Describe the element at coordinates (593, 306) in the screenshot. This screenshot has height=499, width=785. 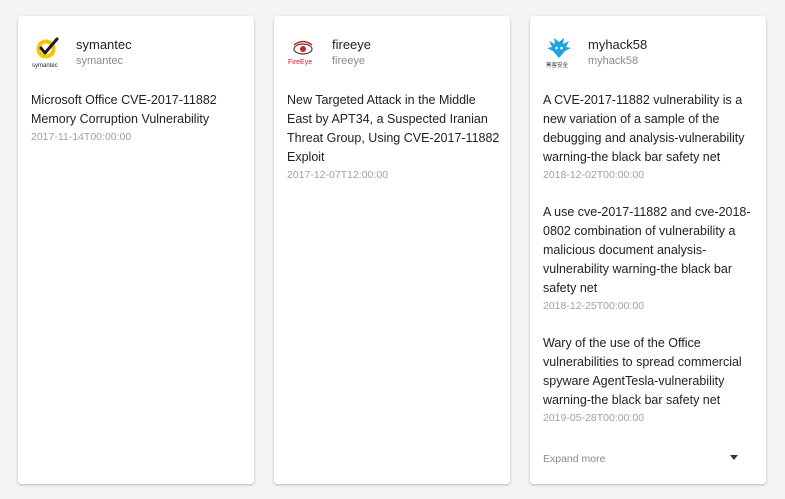
I see `entry-date: 2018-12-25T00:00:00` at that location.